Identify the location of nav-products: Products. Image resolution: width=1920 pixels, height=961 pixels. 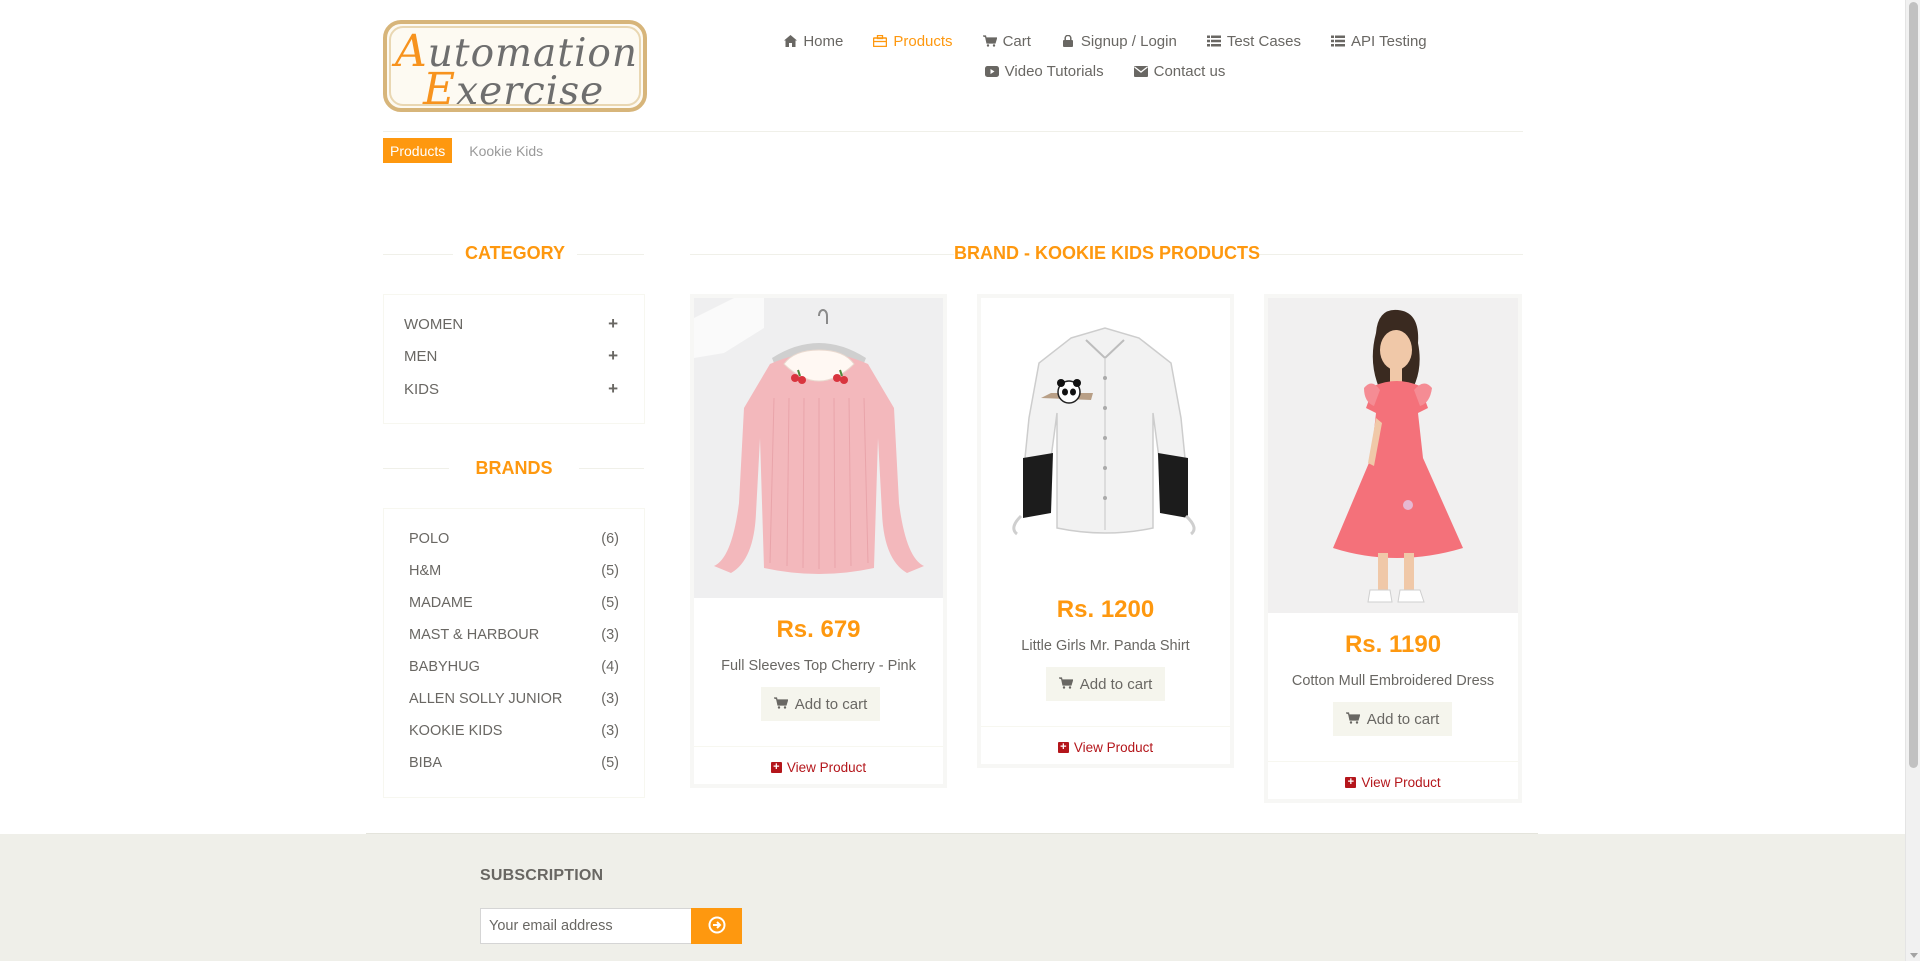
(912, 41).